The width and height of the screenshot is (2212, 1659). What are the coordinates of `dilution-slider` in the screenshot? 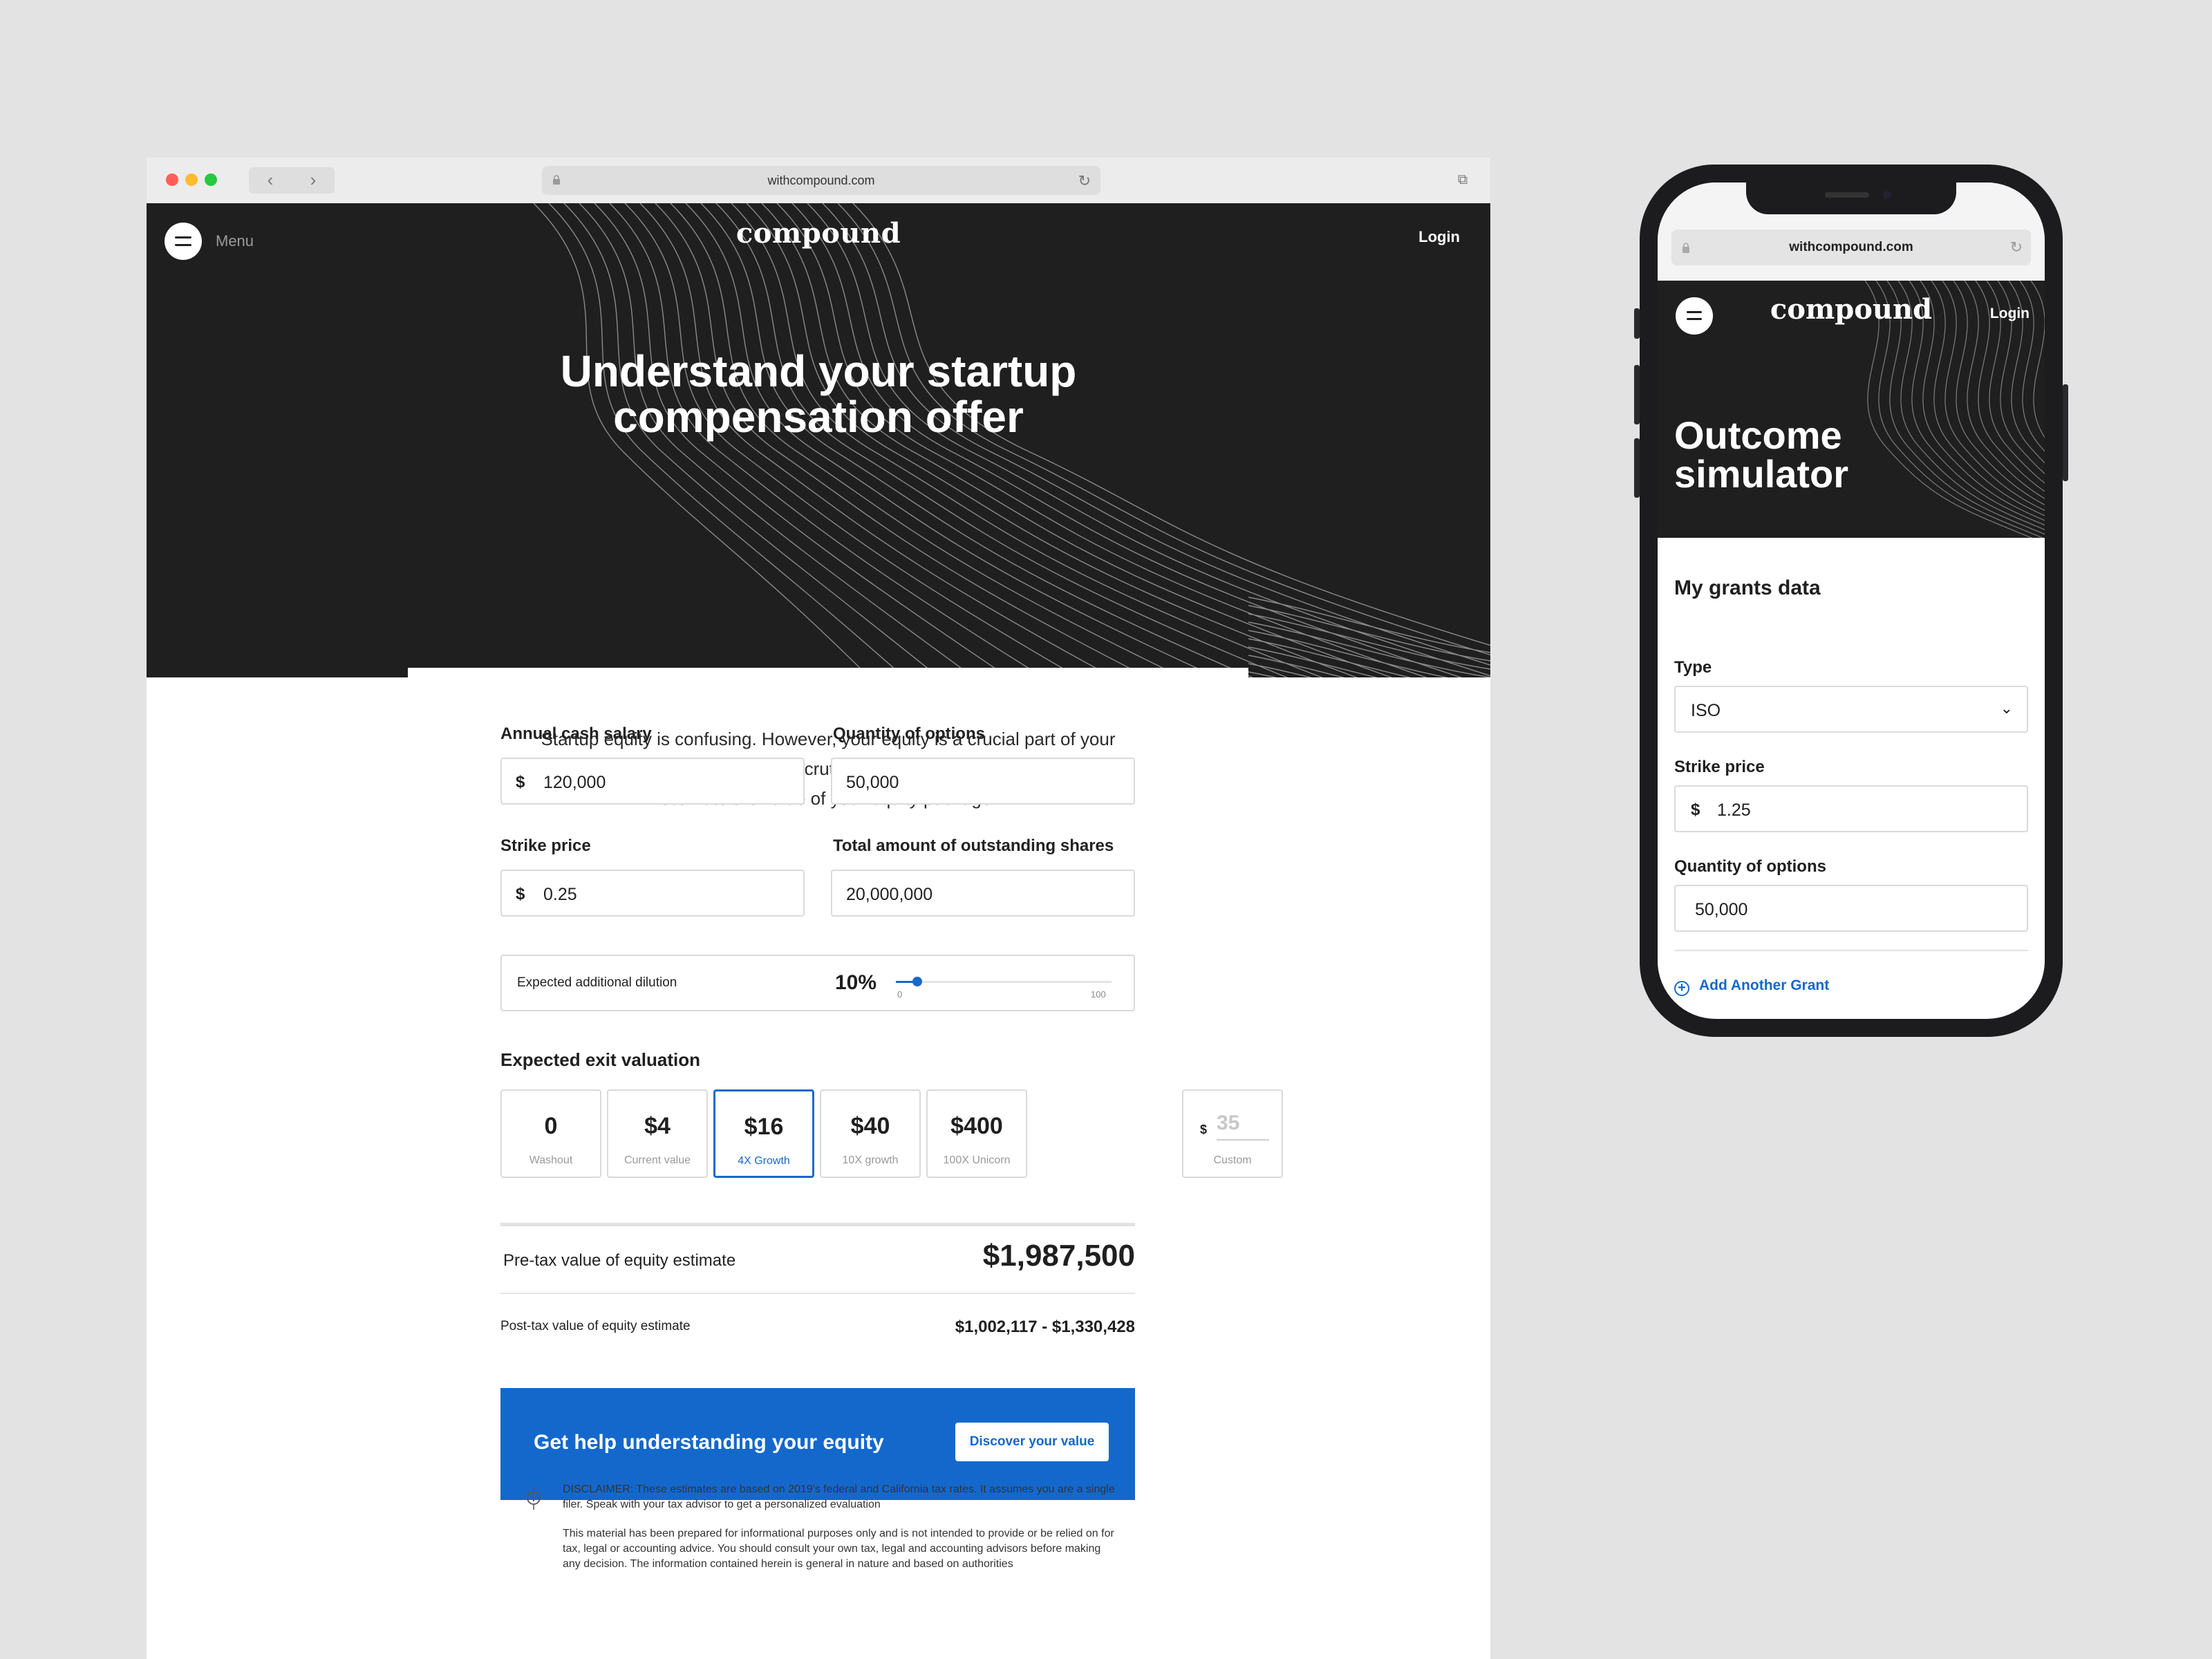 It's located at (1004, 981).